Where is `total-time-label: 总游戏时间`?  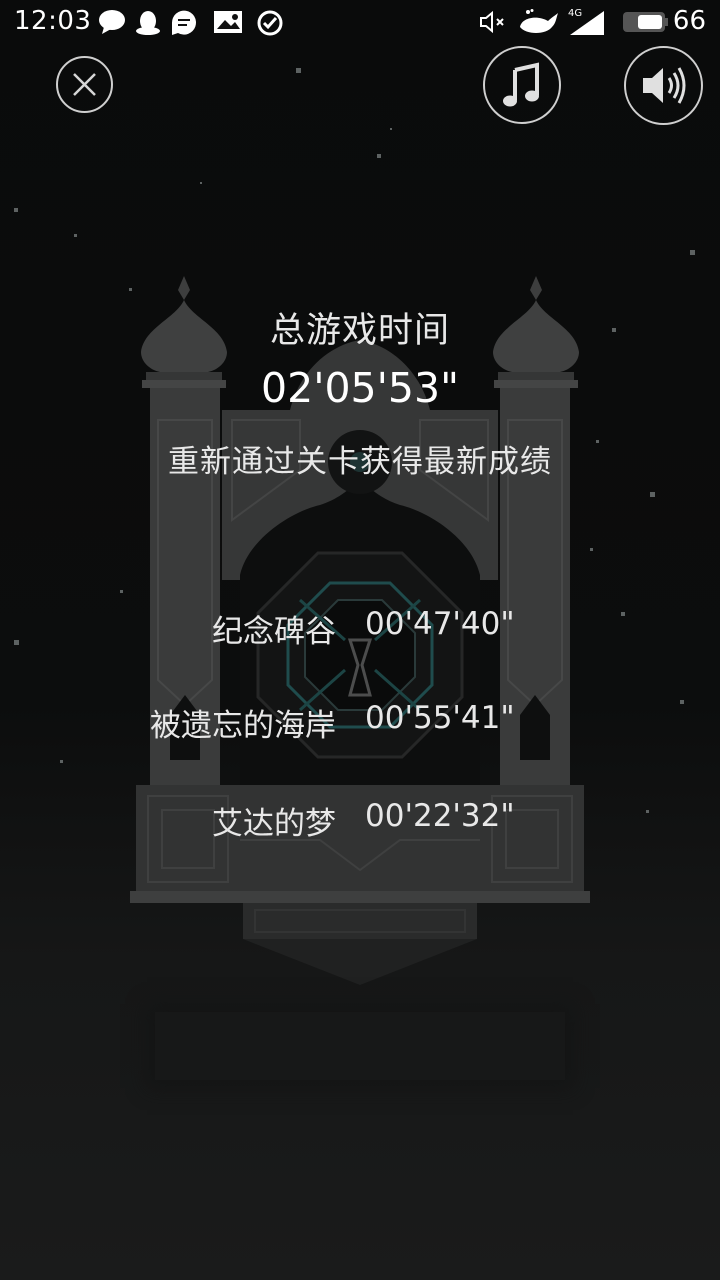
total-time-label: 总游戏时间 is located at coordinates (359, 331).